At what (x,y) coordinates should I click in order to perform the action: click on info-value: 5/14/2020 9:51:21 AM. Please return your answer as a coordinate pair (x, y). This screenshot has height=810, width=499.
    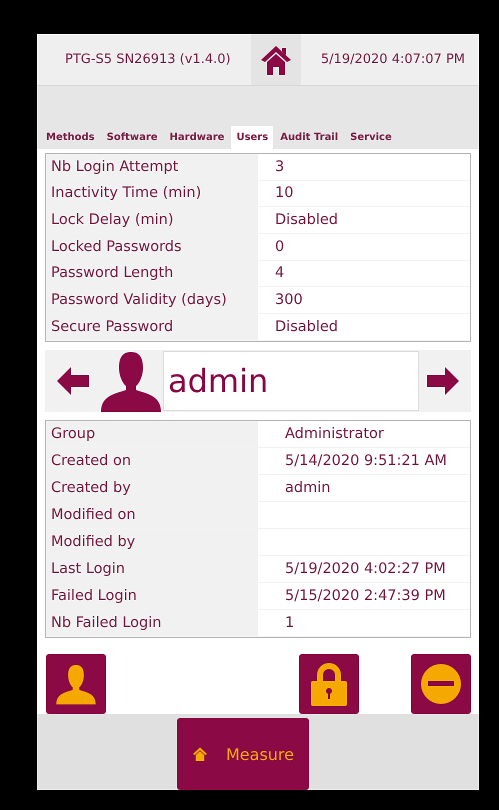
    Looking at the image, I should click on (366, 460).